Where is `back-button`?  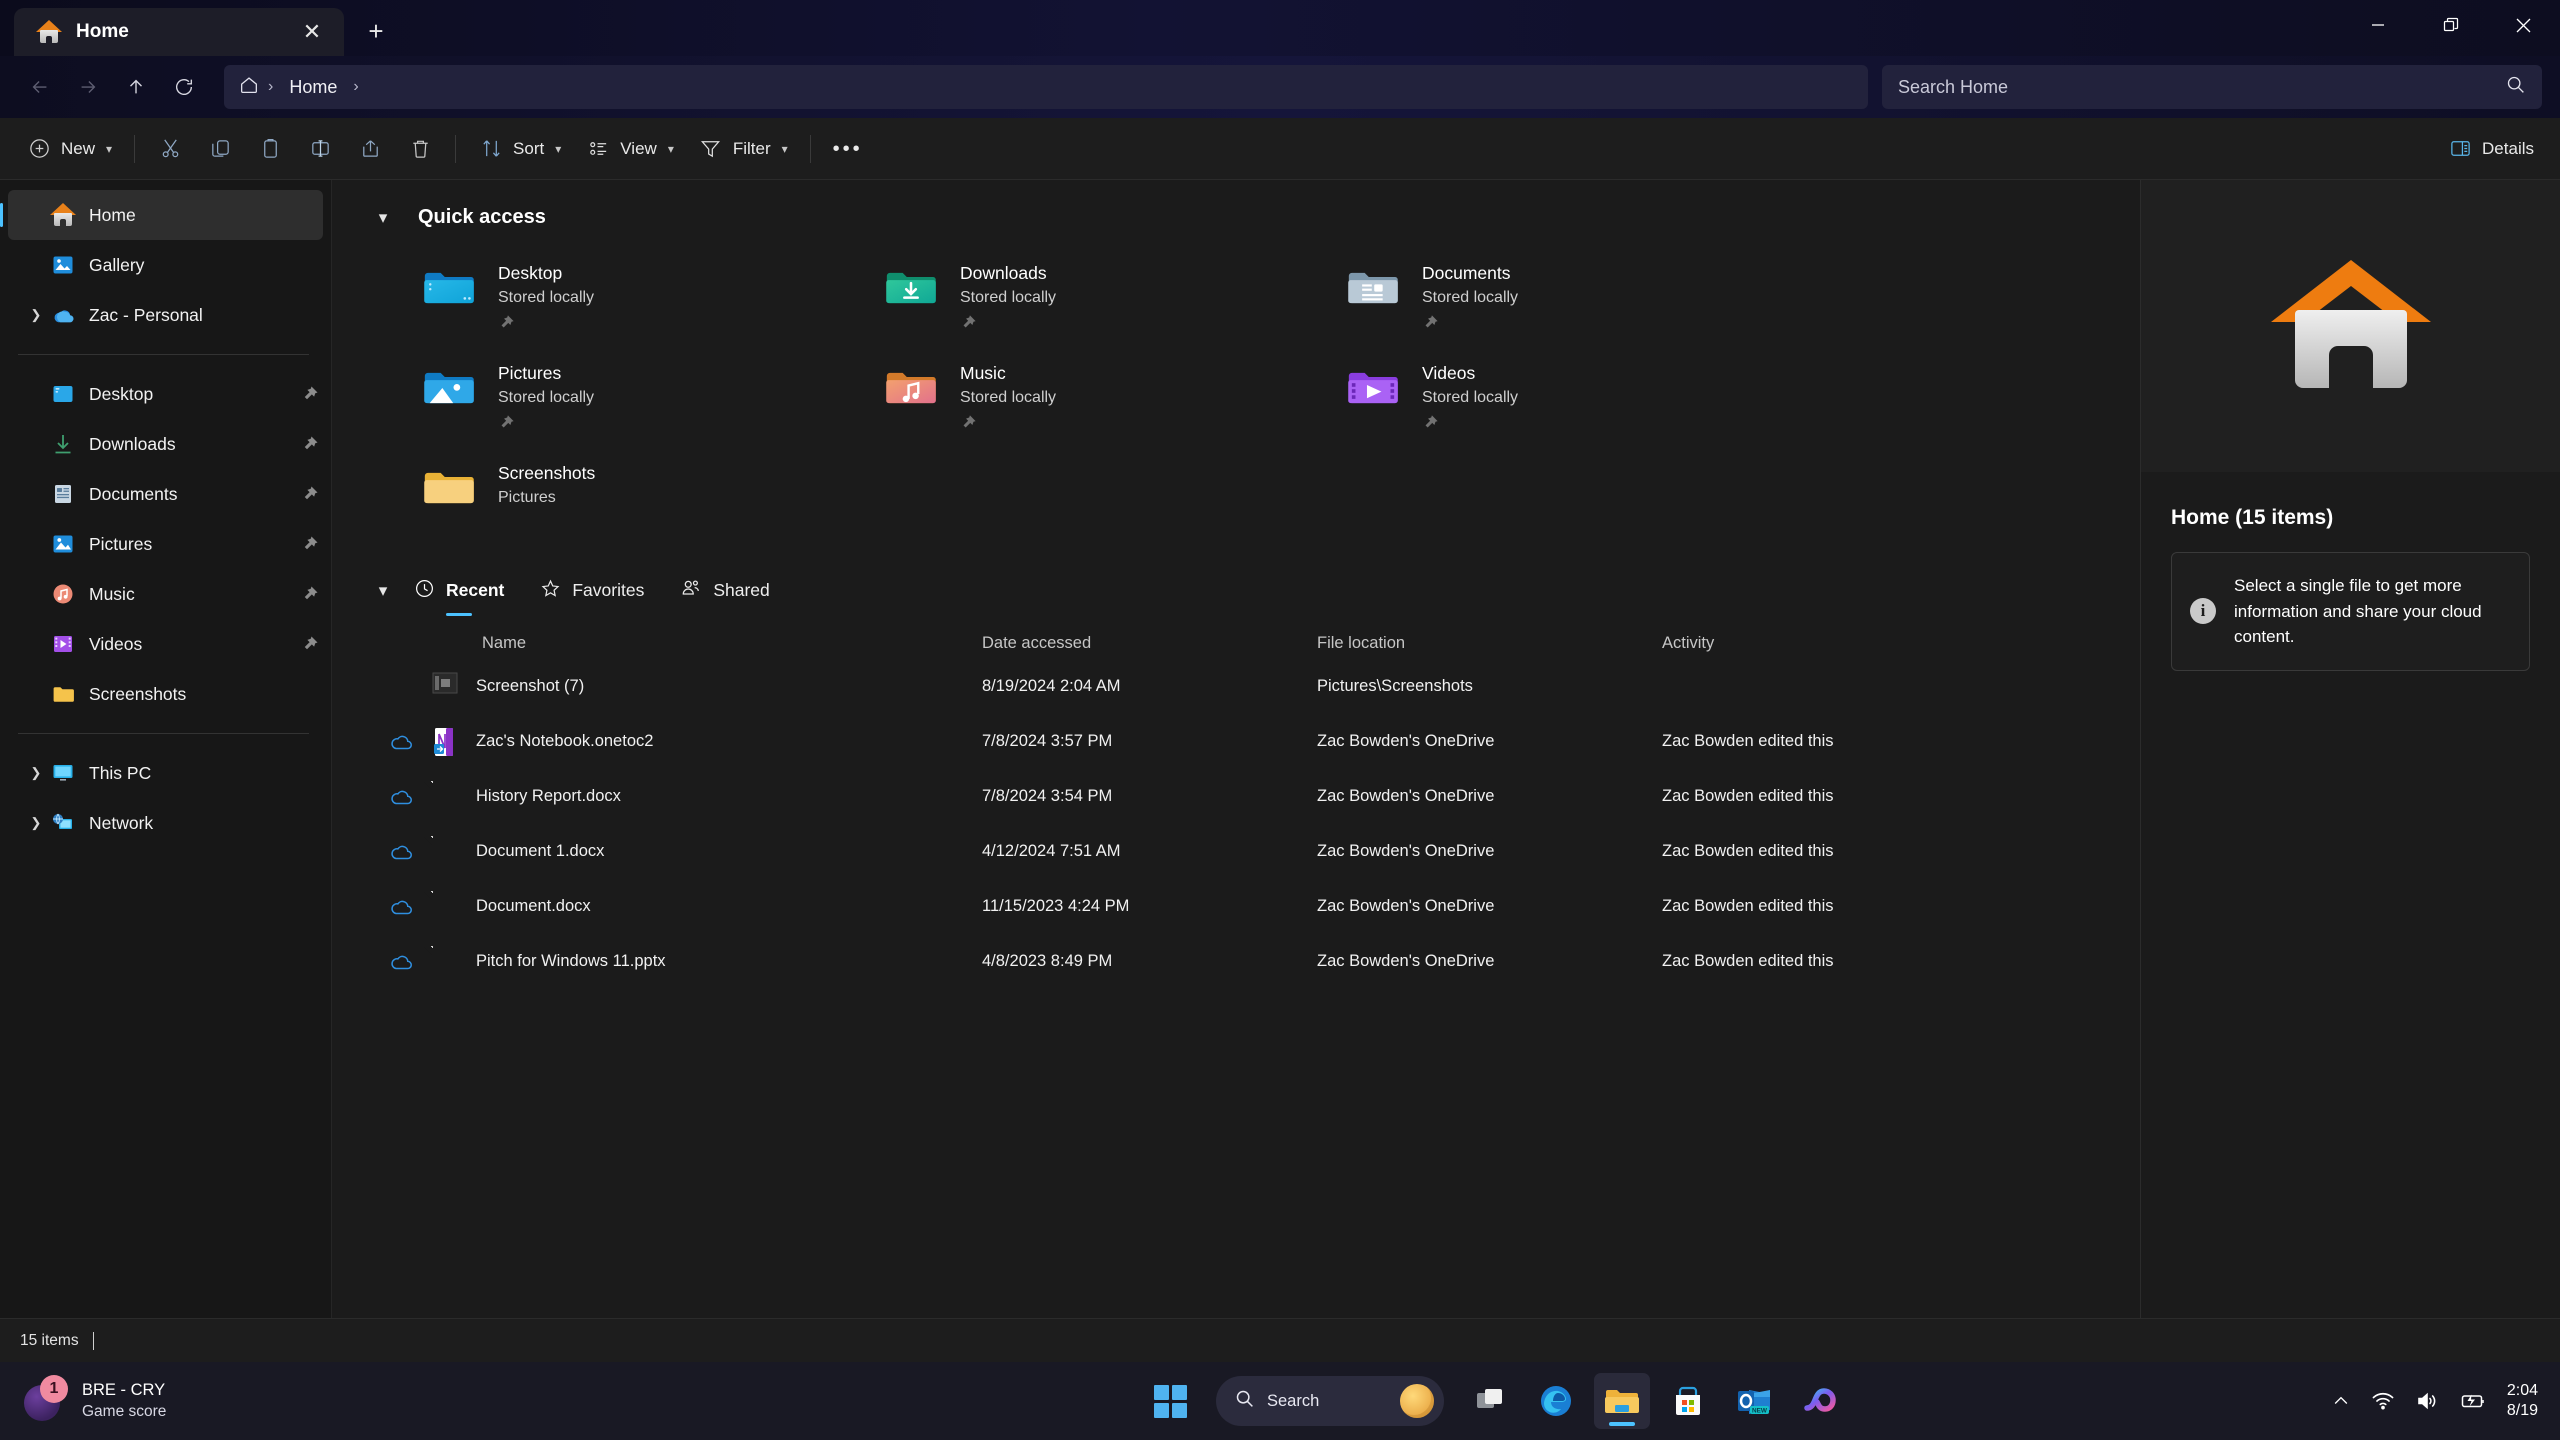
back-button is located at coordinates (40, 87).